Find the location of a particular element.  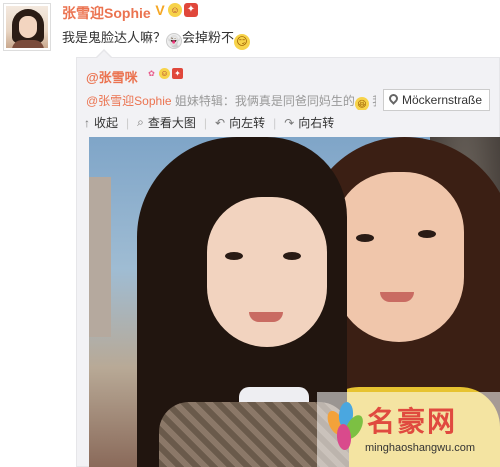

location-pin-icon is located at coordinates (393, 98).